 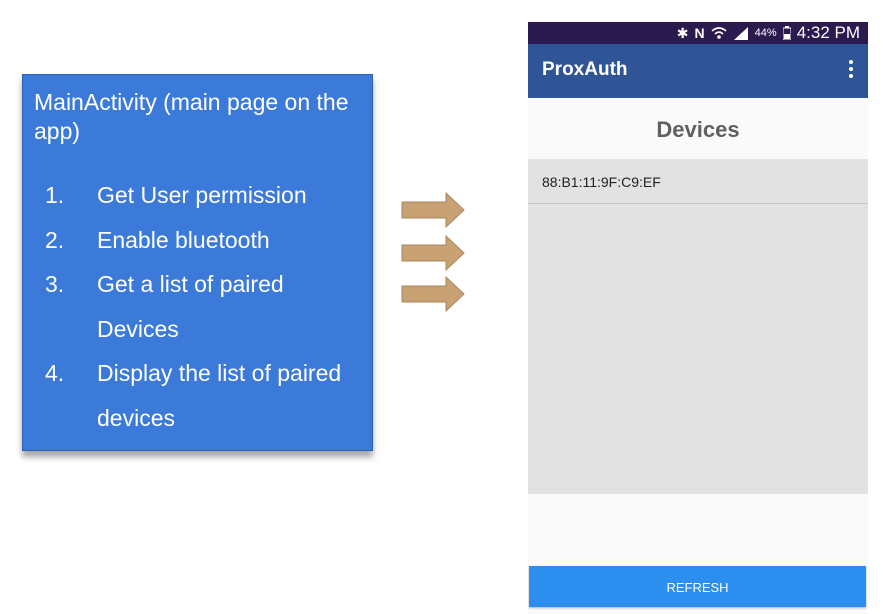 What do you see at coordinates (219, 395) in the screenshot?
I see `step-text: Display the list of paired devices` at bounding box center [219, 395].